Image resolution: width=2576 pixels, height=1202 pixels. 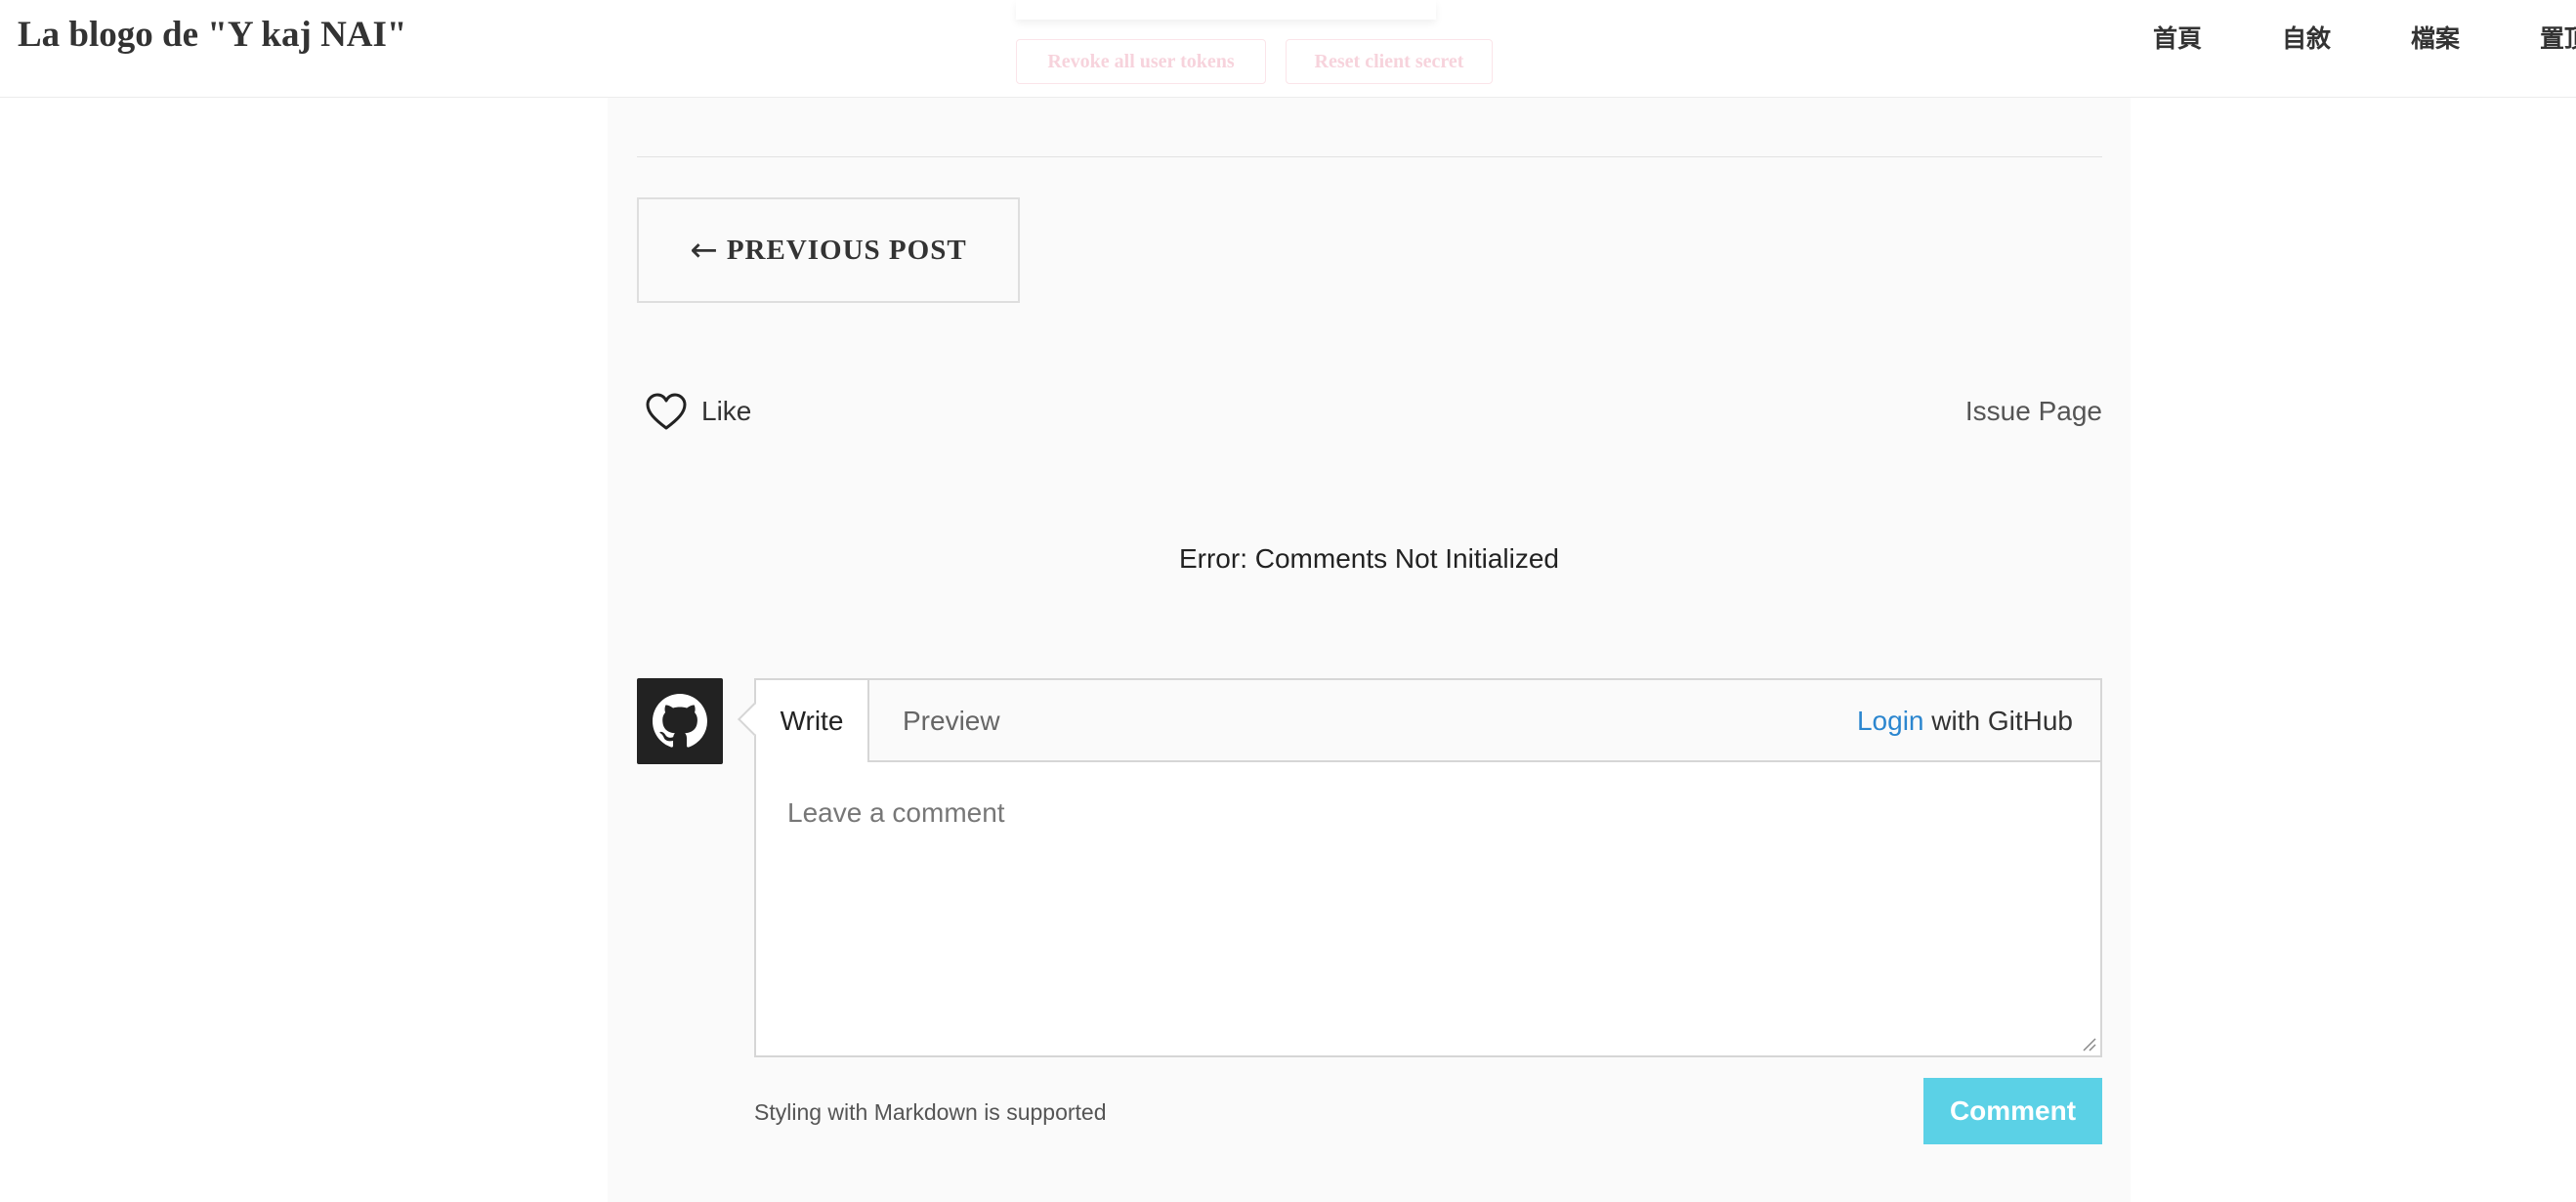 I want to click on editor-header: Write Preview Login with GitHub, so click(x=1428, y=721).